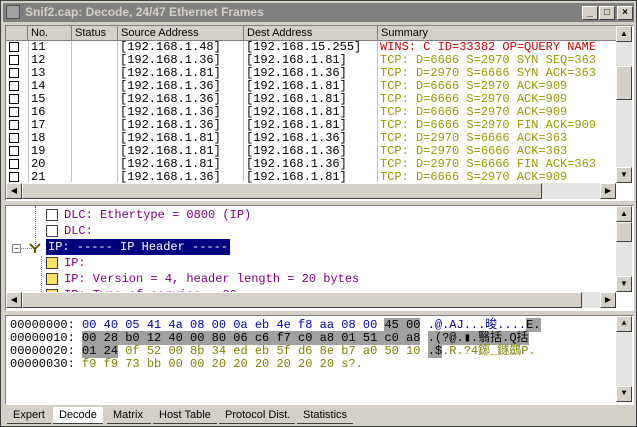 This screenshot has width=637, height=427. What do you see at coordinates (257, 415) in the screenshot?
I see `tab-protocol-dist: Protocol Dist.` at bounding box center [257, 415].